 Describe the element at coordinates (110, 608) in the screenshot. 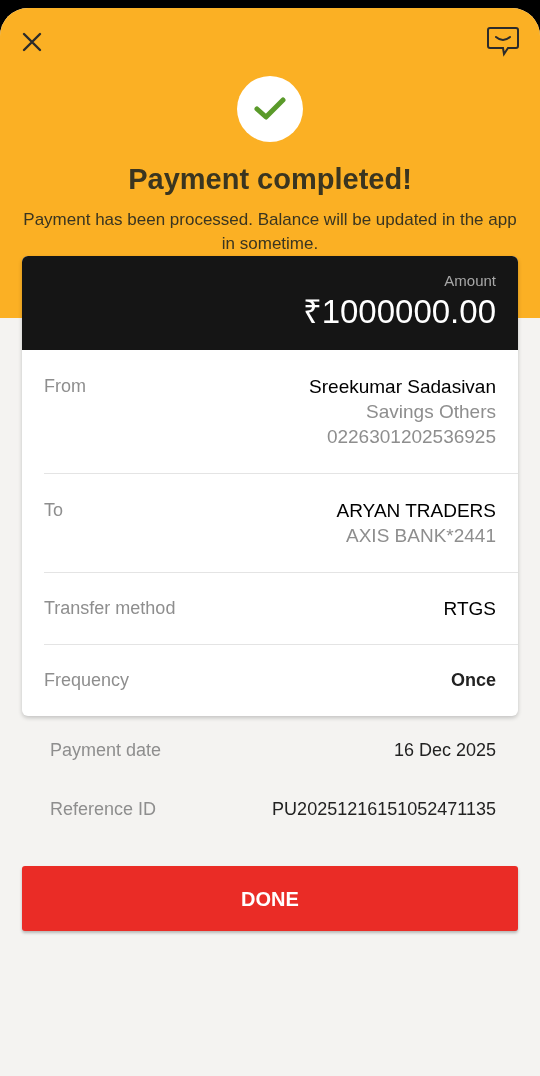

I see `detail-label: Transfer method` at that location.